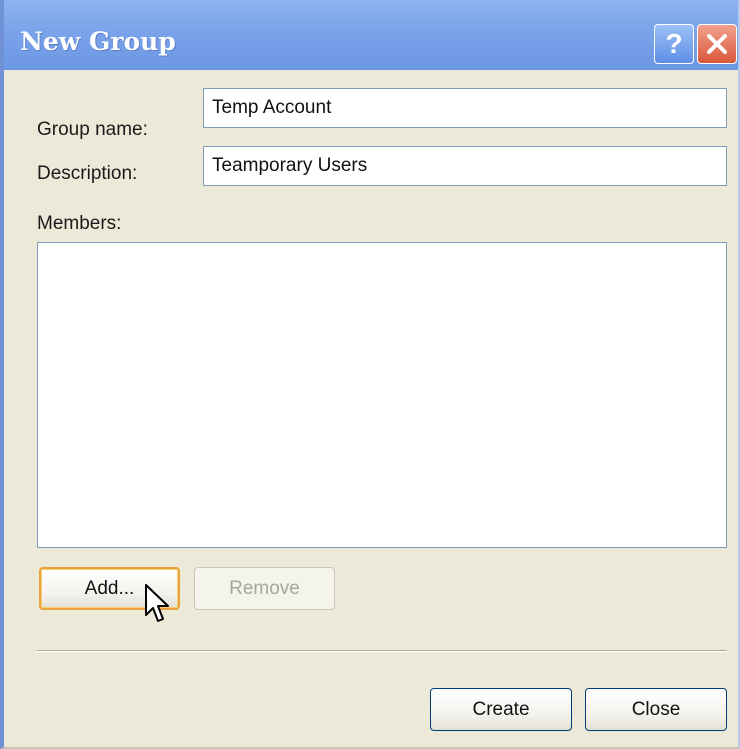 The width and height of the screenshot is (740, 749). I want to click on description-field: Teamporary Users, so click(465, 166).